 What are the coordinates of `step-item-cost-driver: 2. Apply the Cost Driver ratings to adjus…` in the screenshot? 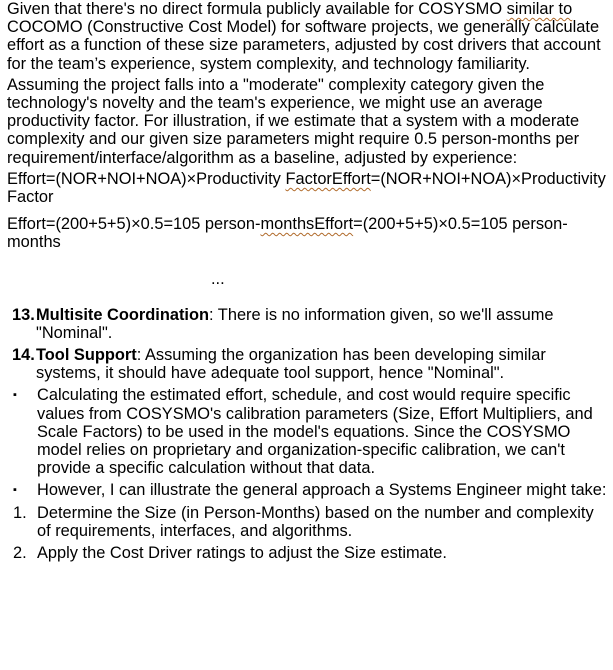 It's located at (307, 553).